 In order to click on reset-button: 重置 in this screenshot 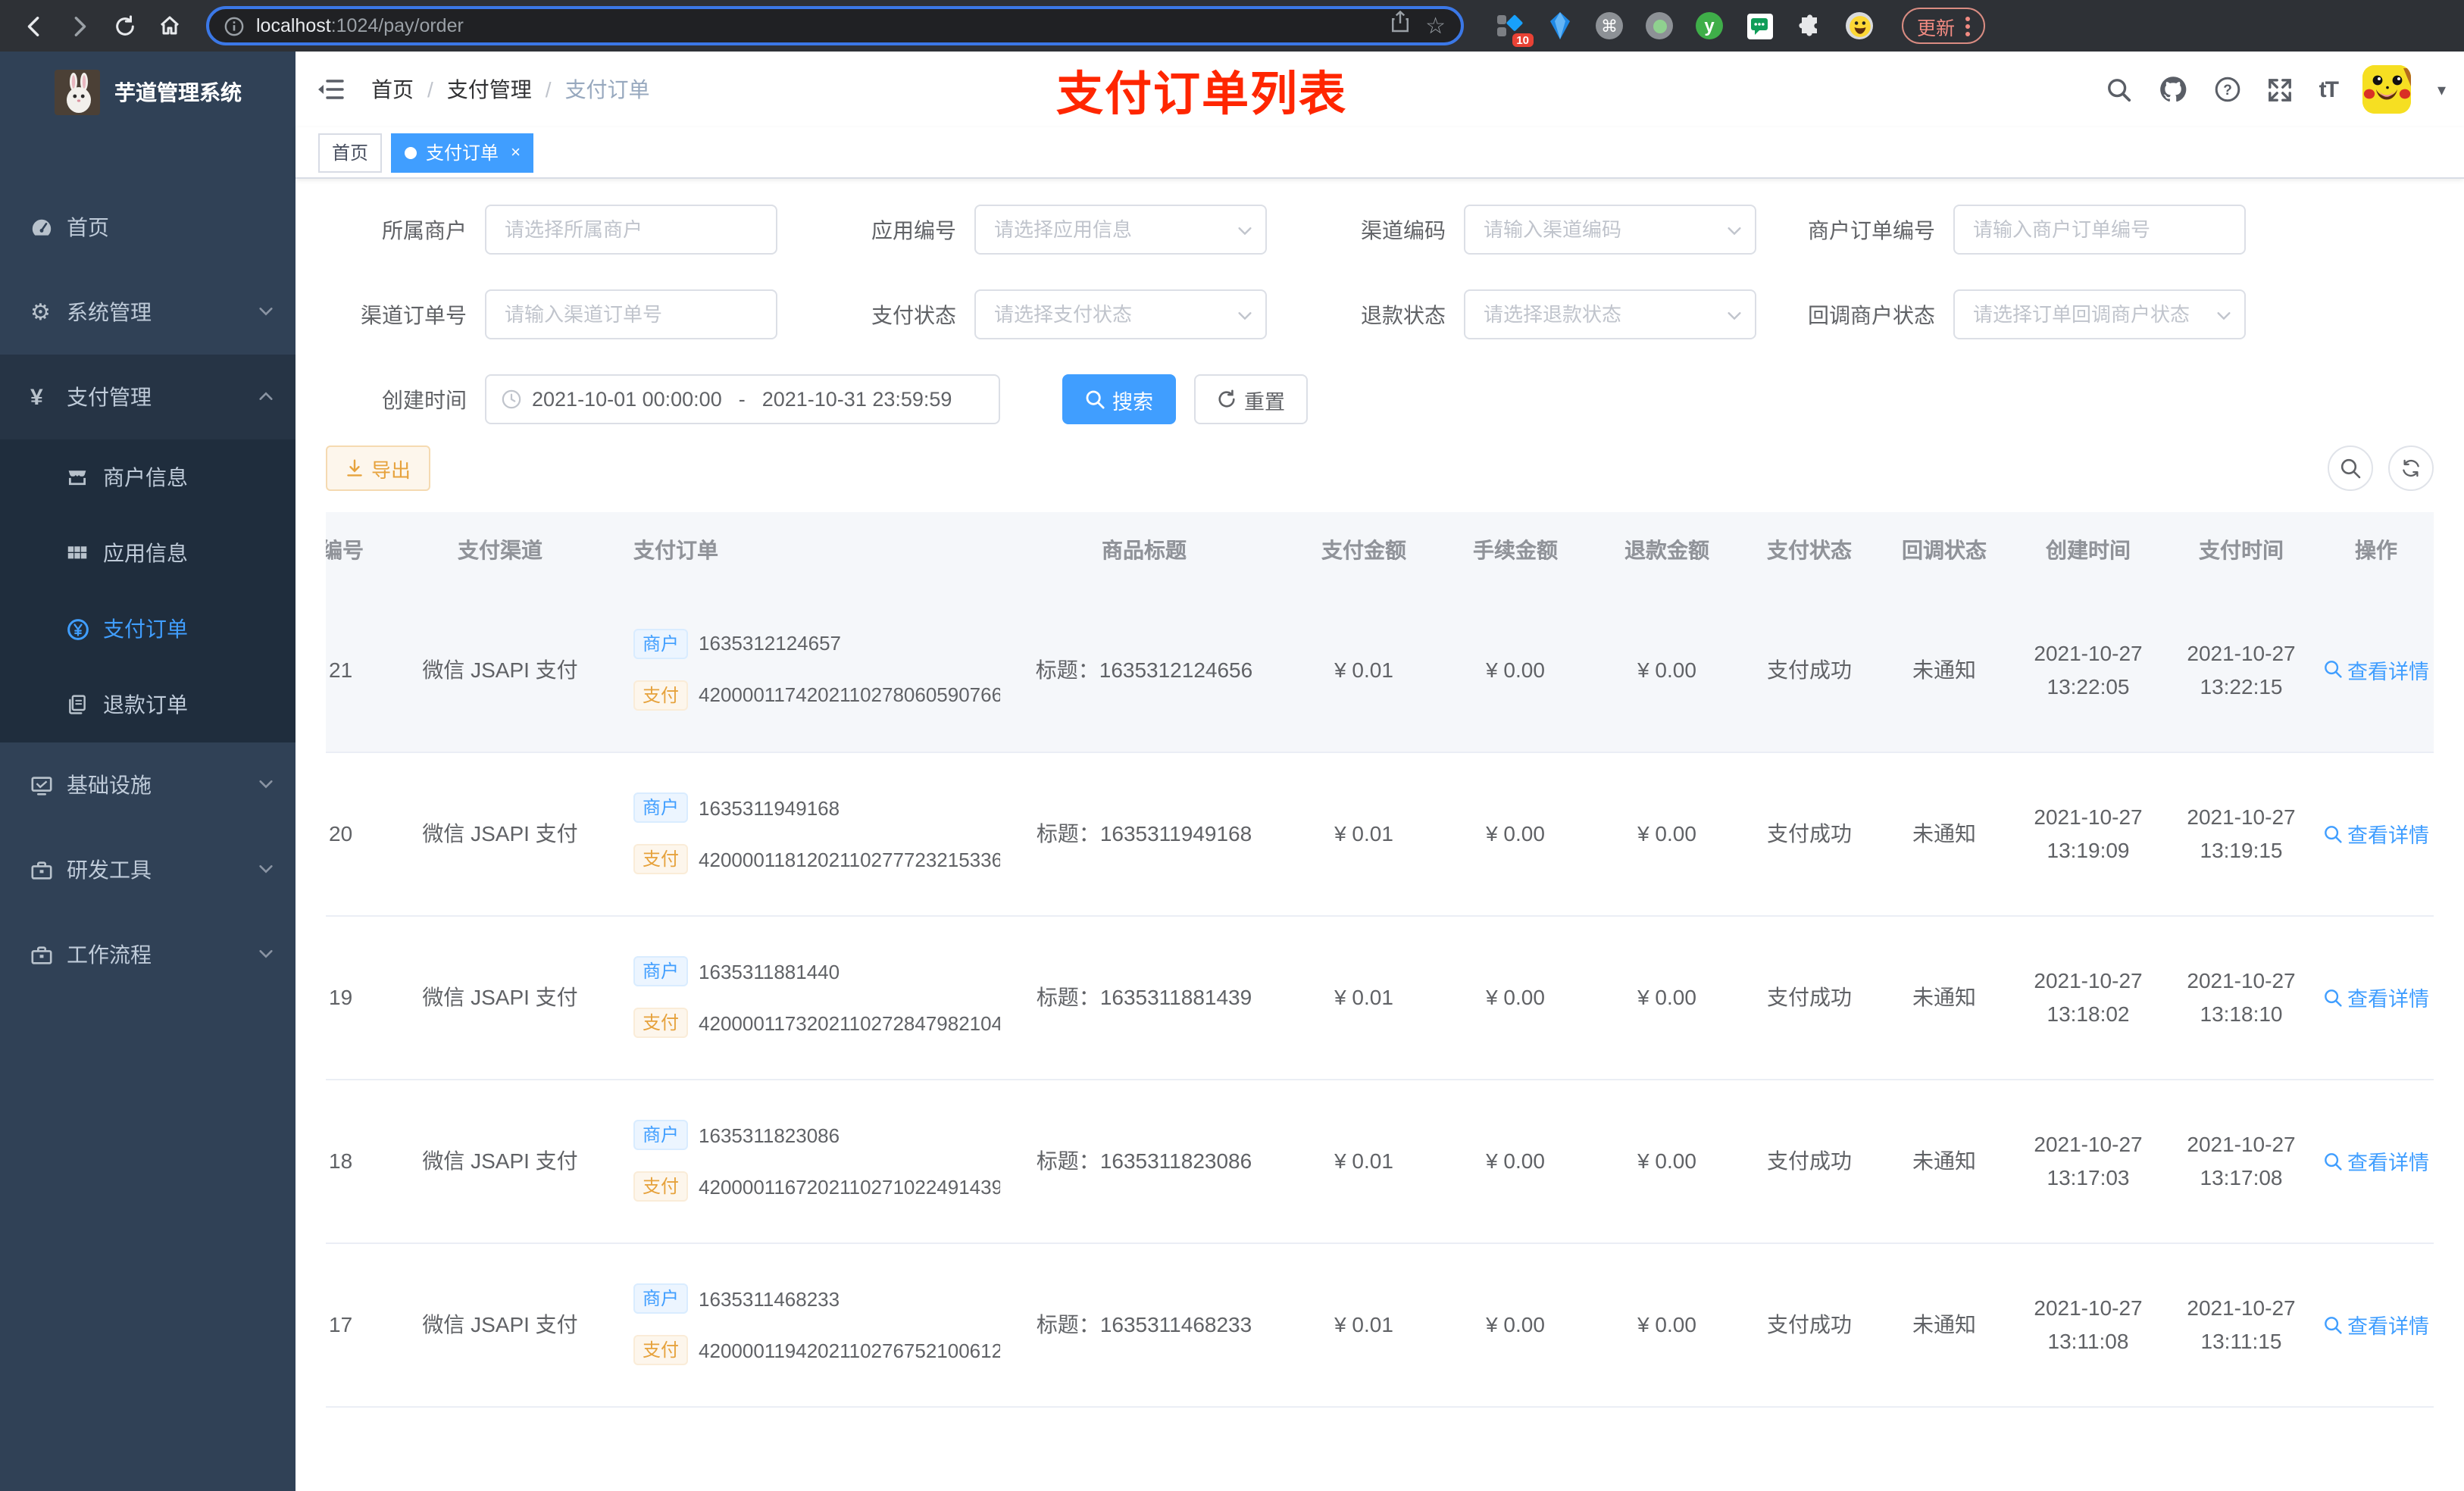, I will do `click(1251, 399)`.